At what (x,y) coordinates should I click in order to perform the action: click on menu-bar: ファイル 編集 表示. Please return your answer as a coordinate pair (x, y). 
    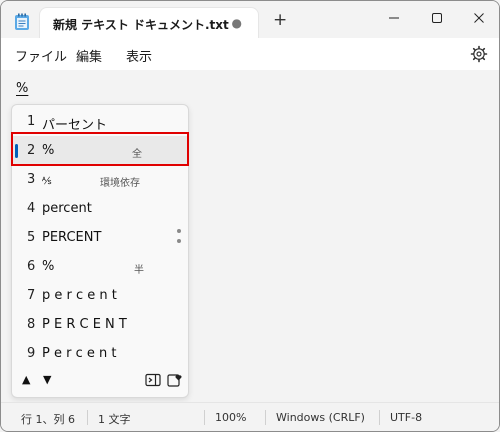
    Looking at the image, I should click on (250, 54).